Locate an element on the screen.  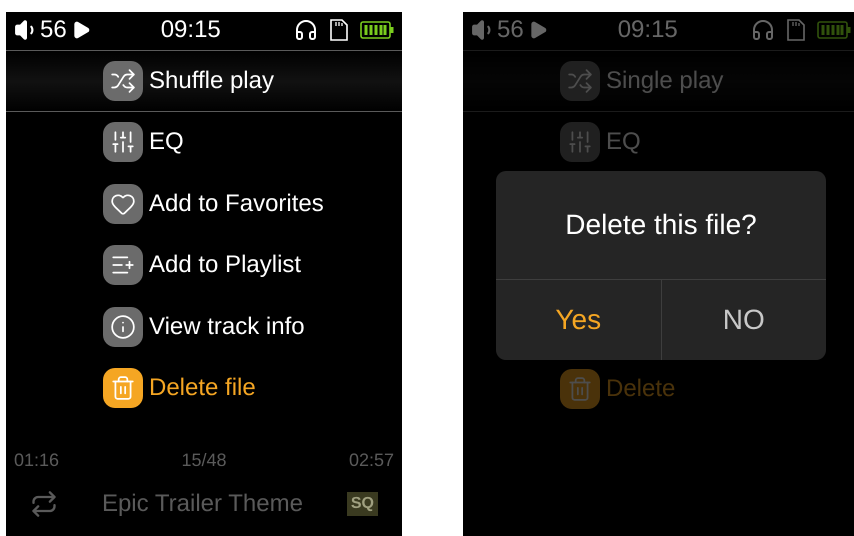
menu-item: Delete file is located at coordinates (204, 388).